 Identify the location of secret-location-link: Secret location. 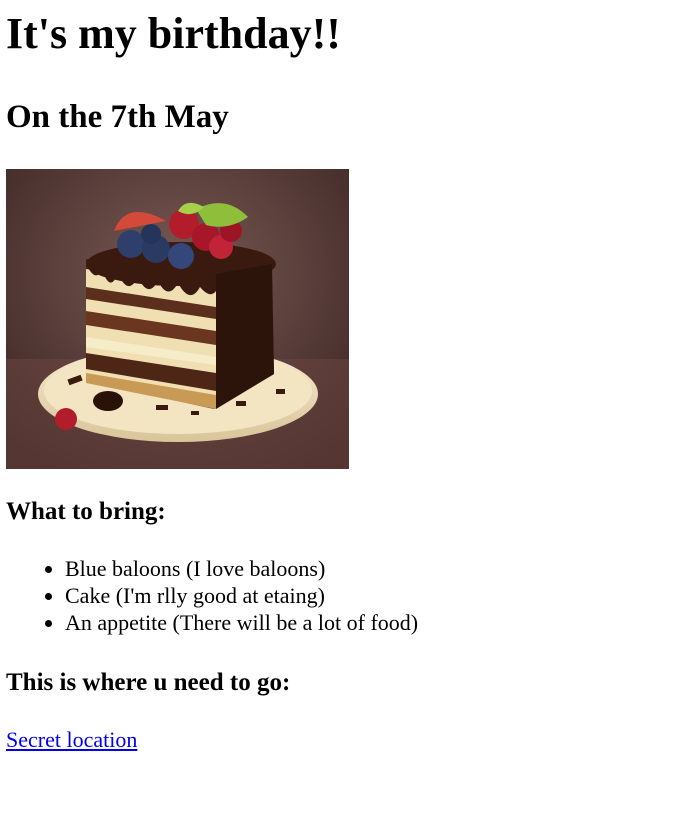
(71, 739).